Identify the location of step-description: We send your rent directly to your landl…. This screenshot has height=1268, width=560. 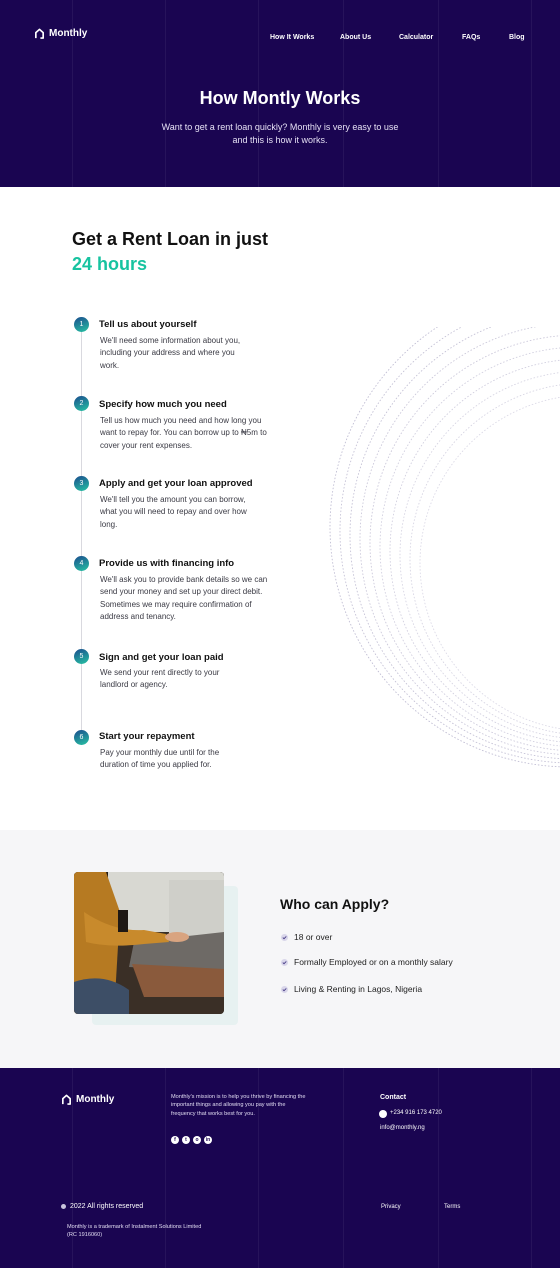
(160, 679).